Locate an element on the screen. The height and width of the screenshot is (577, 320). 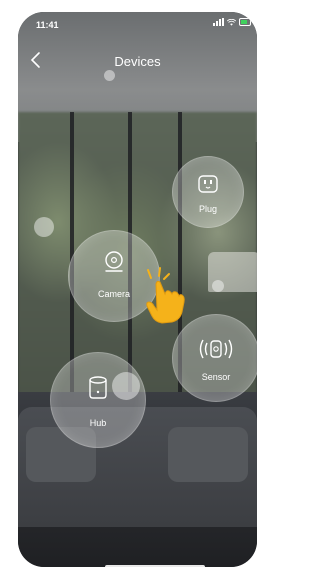
status-icons is located at coordinates (232, 22).